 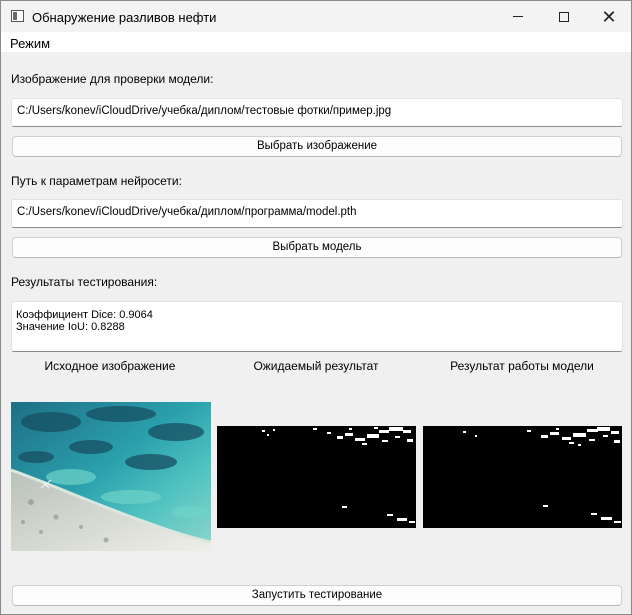 I want to click on iou-result: Значение IoU: 0.8288, so click(x=70, y=327).